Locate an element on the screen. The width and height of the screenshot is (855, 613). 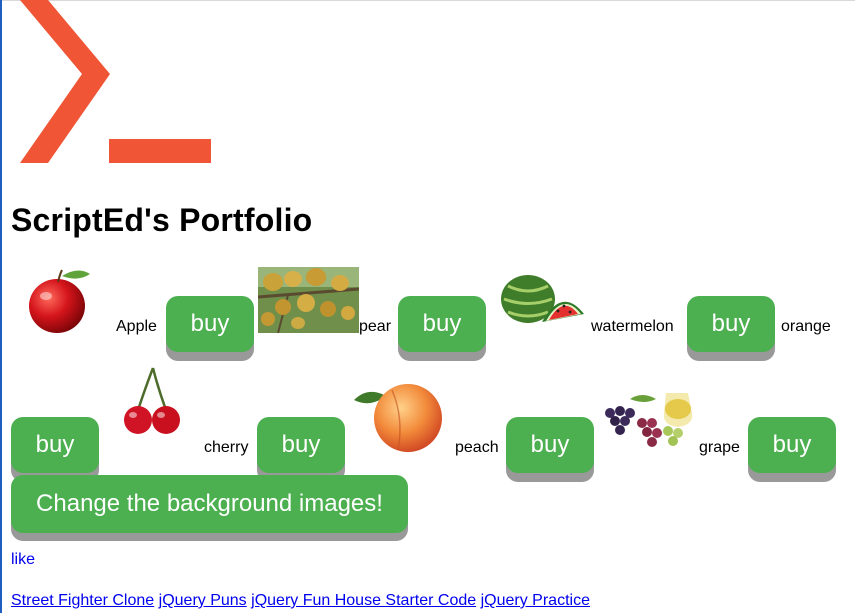
fruit-label-watermelon: watermelon is located at coordinates (632, 326).